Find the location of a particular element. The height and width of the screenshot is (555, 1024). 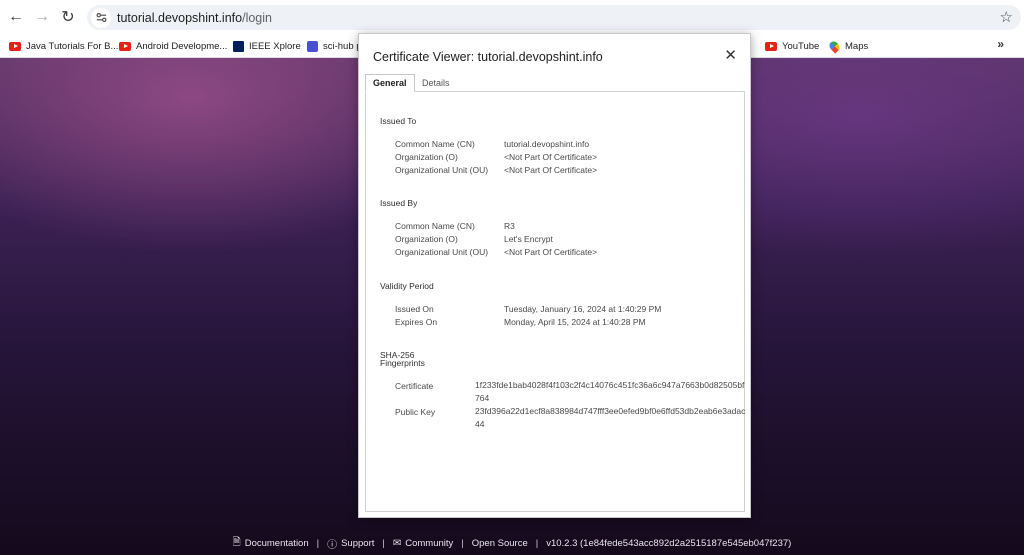

bookmark-label: IEEE Xplore is located at coordinates (275, 46).